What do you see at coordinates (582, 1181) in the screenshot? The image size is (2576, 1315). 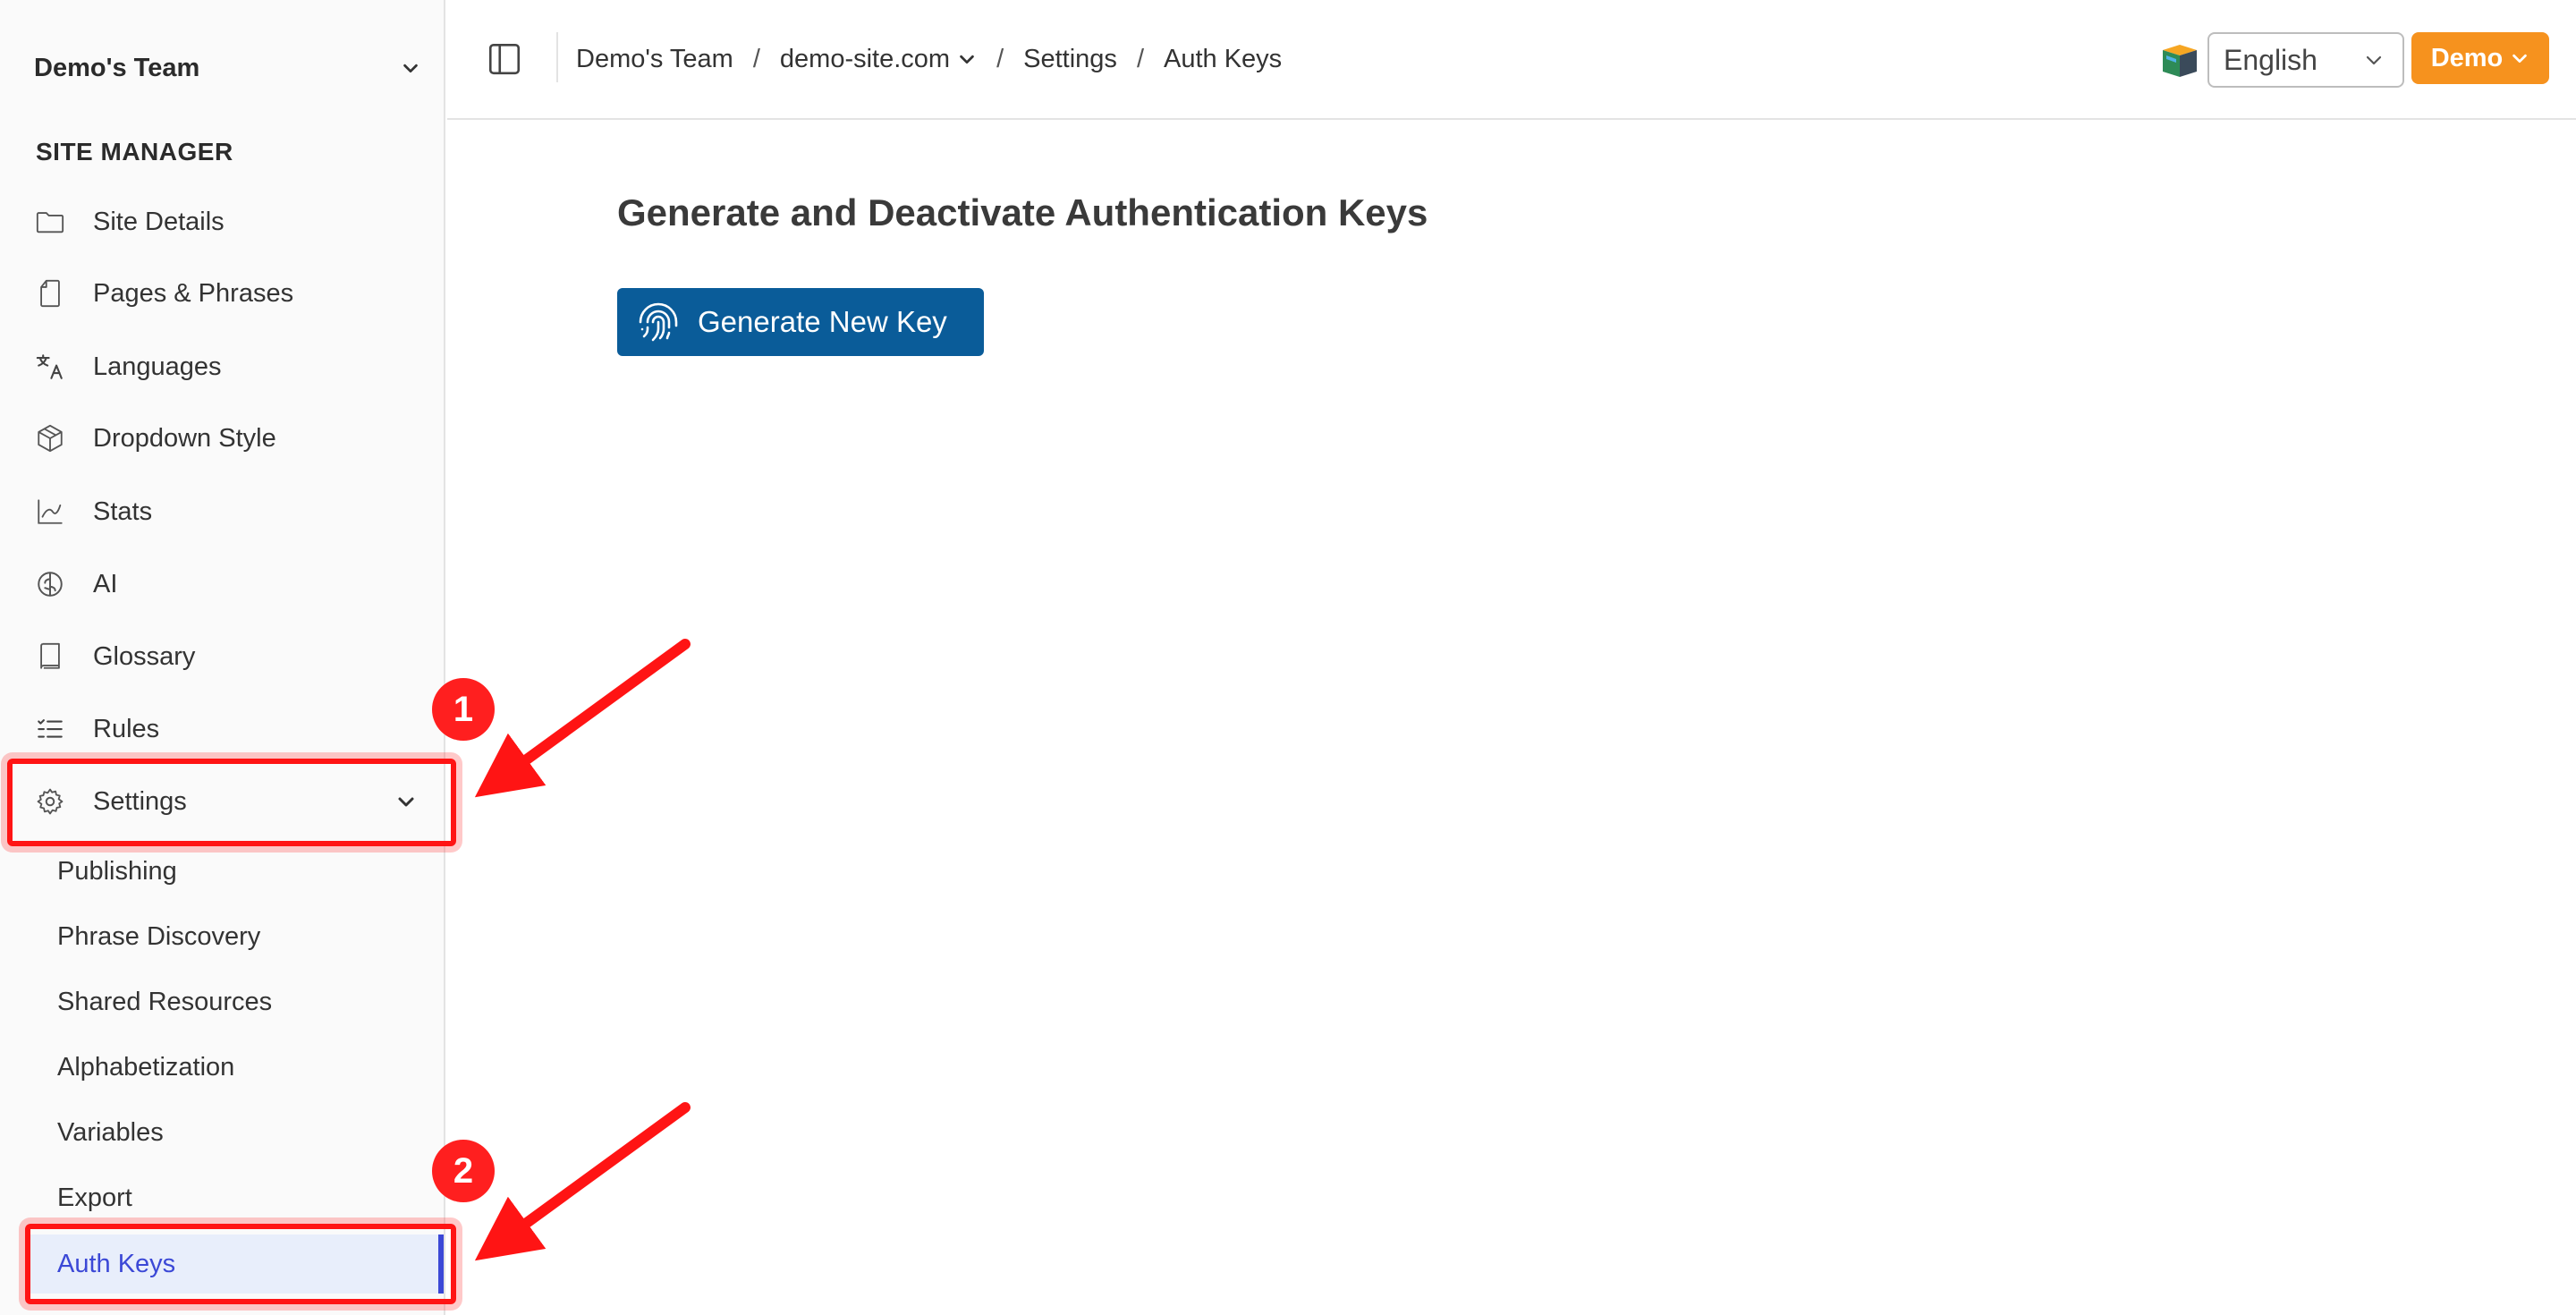 I see `arrow-to-auth-keys` at bounding box center [582, 1181].